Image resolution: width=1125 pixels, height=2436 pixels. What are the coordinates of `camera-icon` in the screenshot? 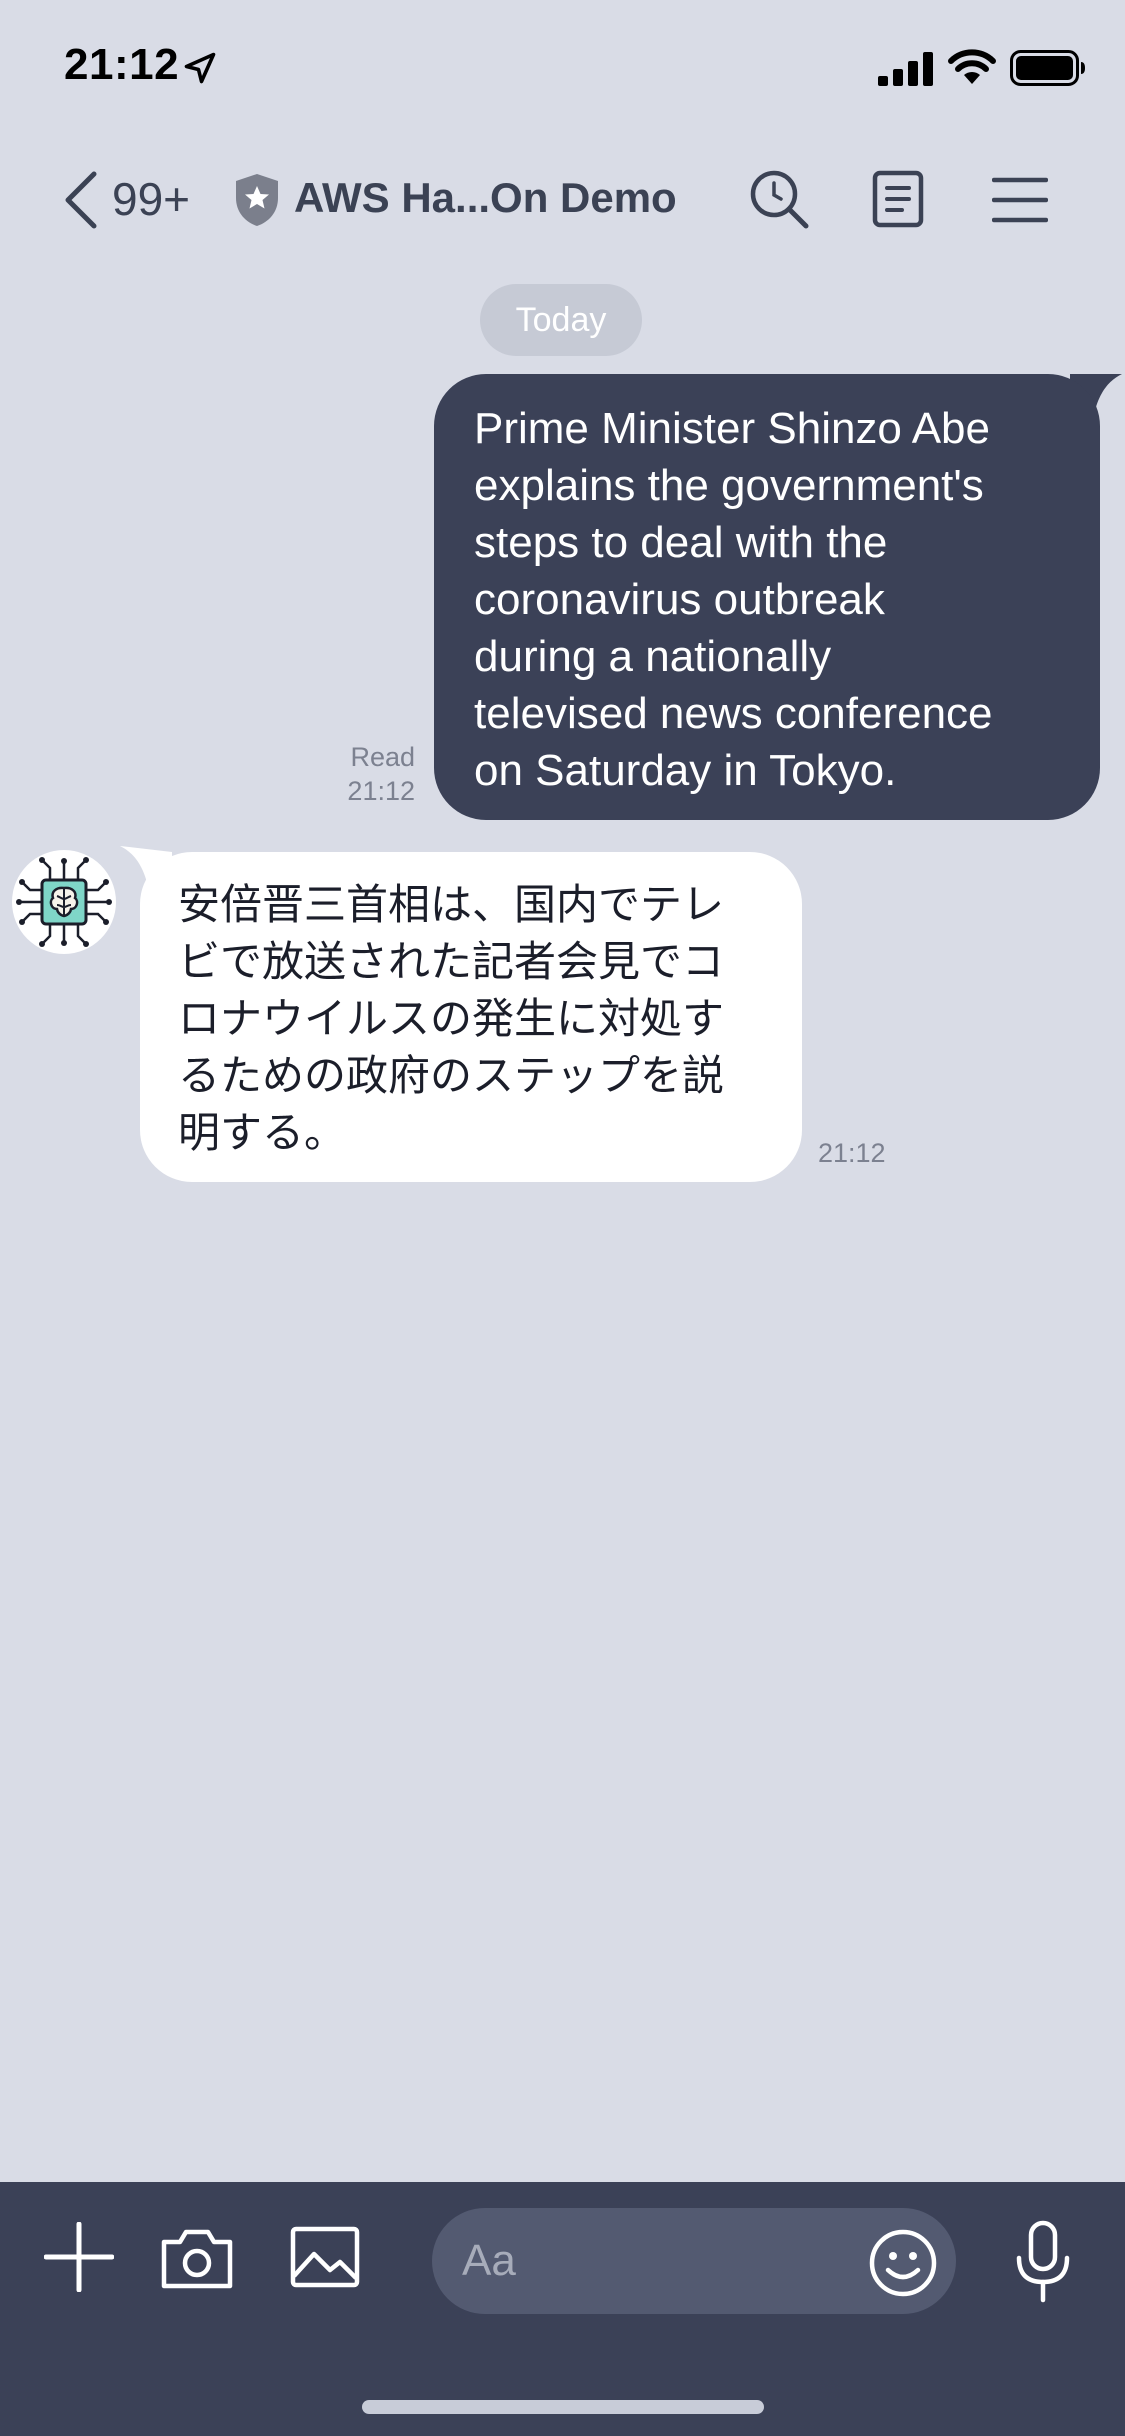 It's located at (197, 2257).